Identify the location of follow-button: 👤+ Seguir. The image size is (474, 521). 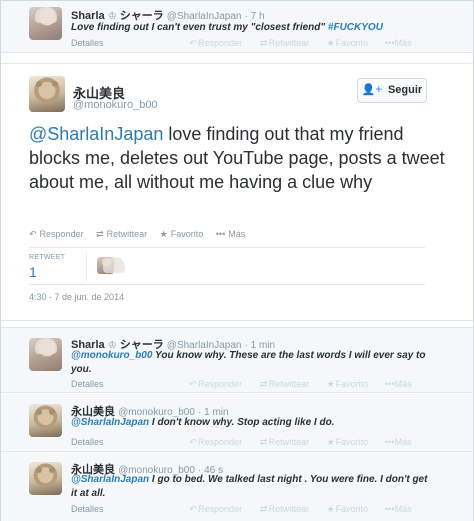
(392, 90).